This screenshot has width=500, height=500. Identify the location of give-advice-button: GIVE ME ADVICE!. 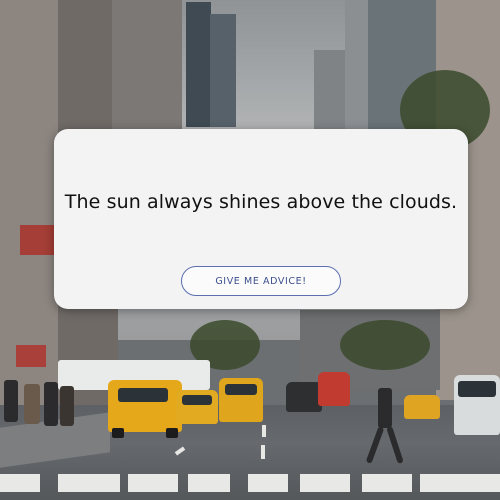
(261, 281).